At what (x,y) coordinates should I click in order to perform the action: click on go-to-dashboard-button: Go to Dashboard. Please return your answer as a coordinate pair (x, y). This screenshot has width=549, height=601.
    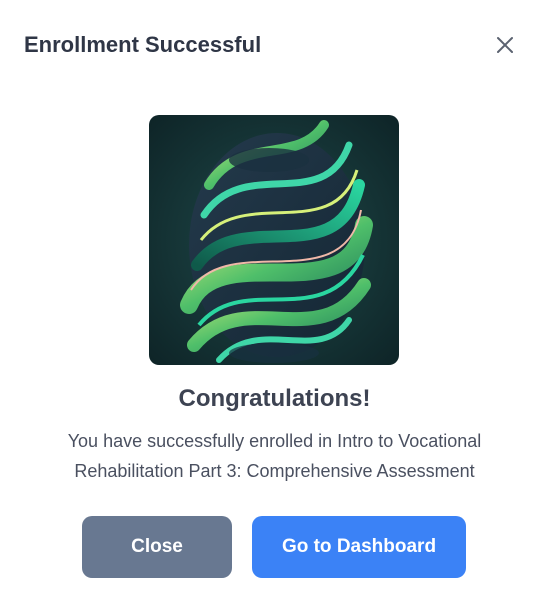
    Looking at the image, I should click on (359, 547).